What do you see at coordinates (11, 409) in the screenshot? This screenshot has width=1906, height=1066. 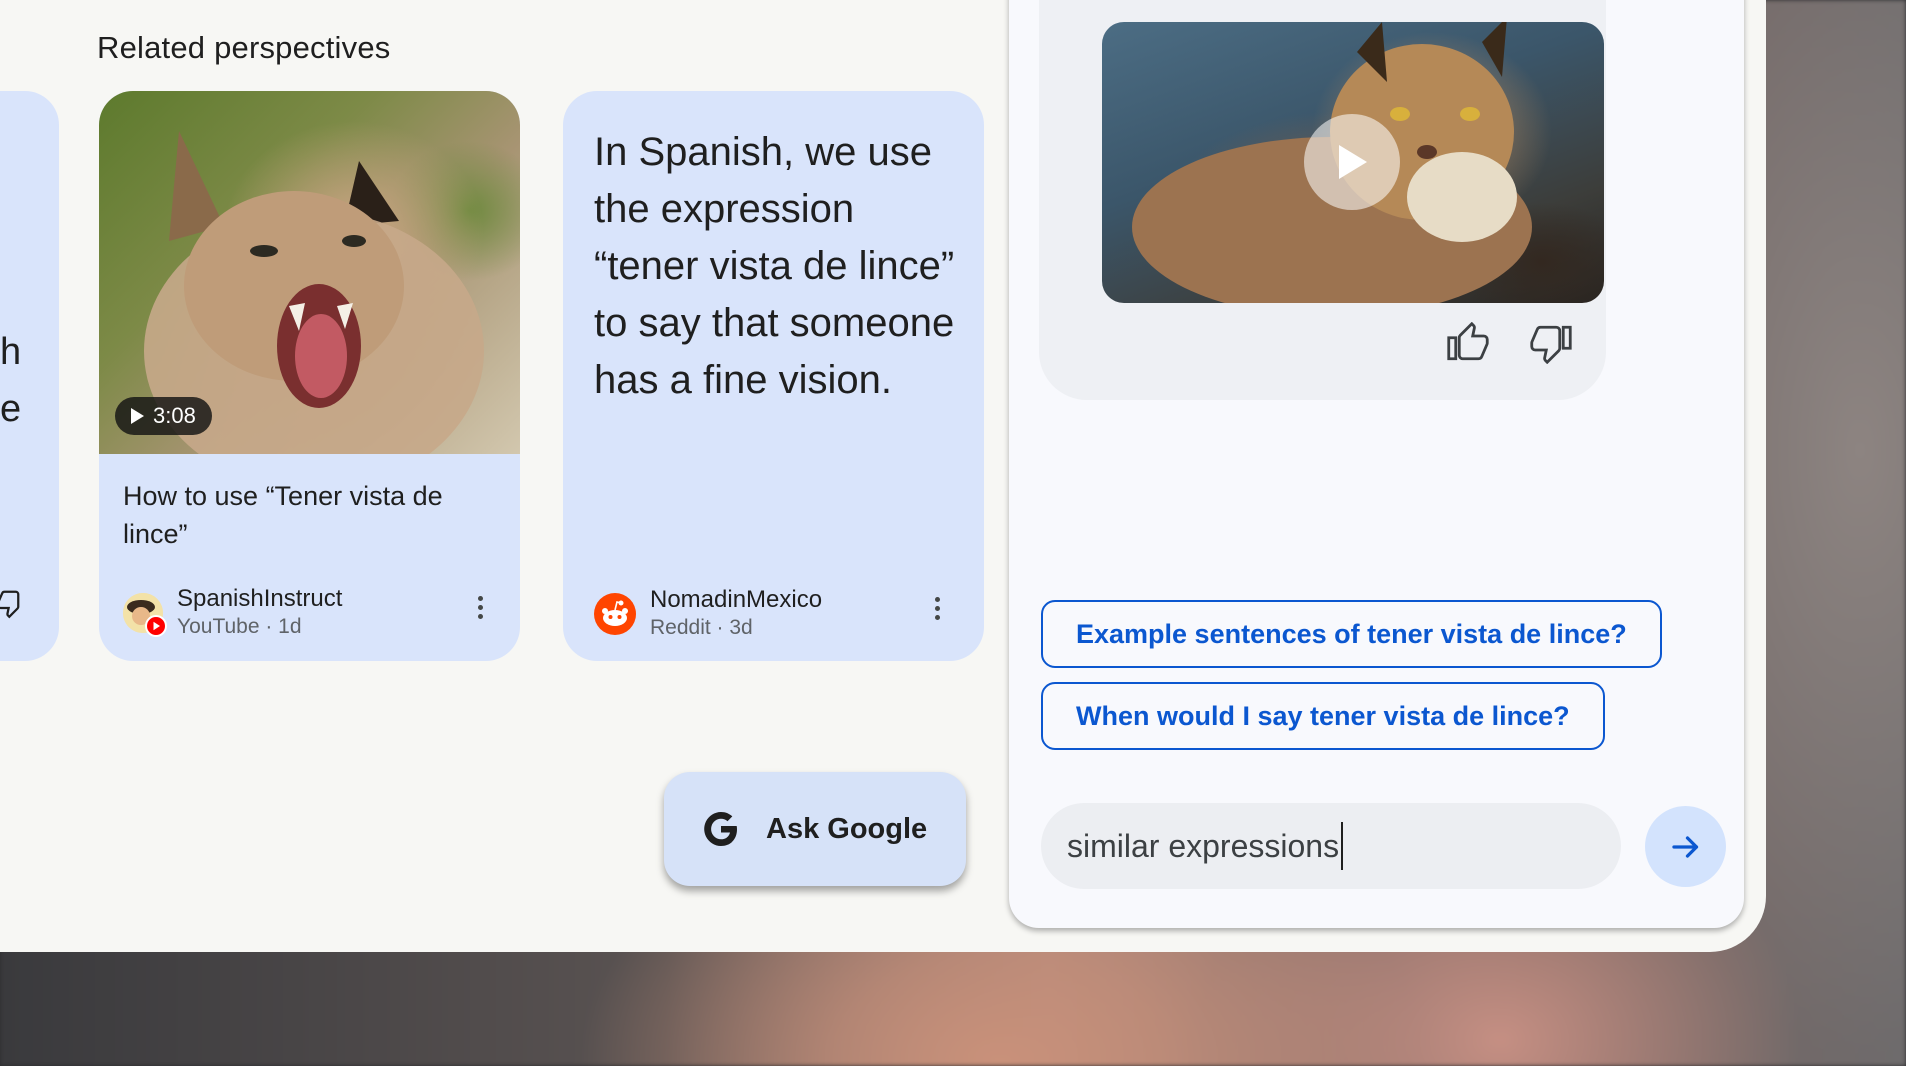 I see `card-text-fragment: e` at bounding box center [11, 409].